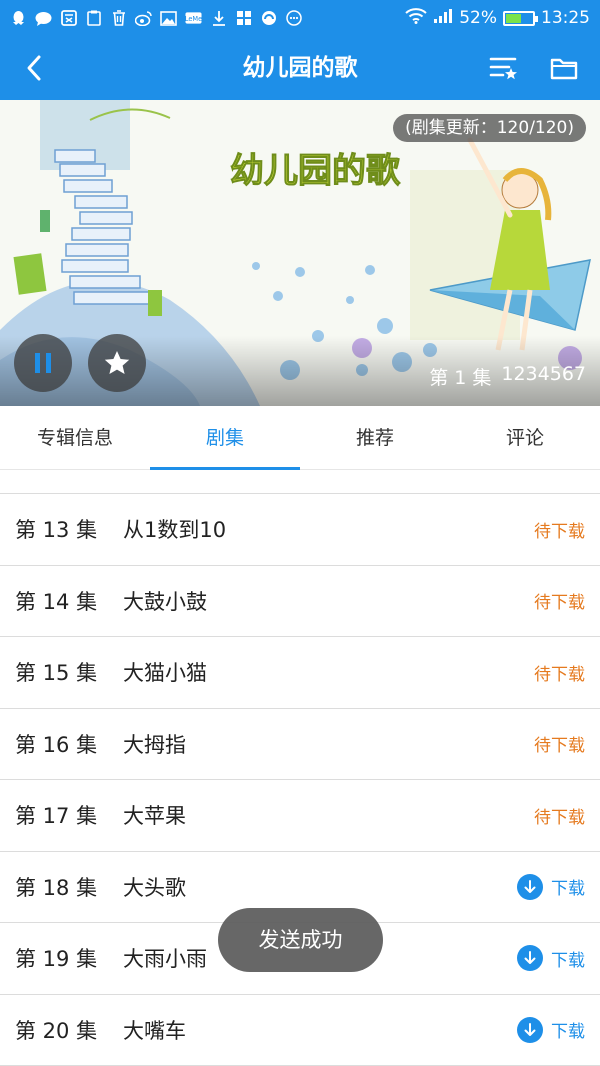 This screenshot has width=600, height=1066. I want to click on chat-icon, so click(43, 18).